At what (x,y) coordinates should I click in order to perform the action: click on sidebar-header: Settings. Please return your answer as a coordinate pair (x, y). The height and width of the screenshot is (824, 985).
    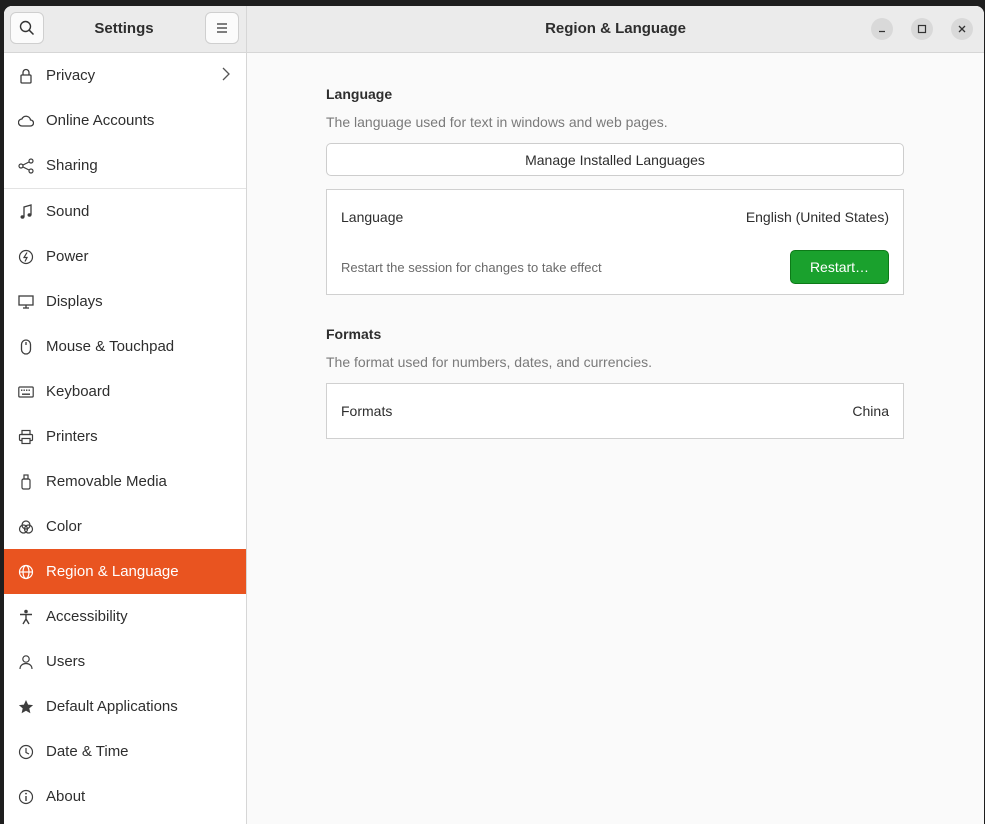
    Looking at the image, I should click on (125, 29).